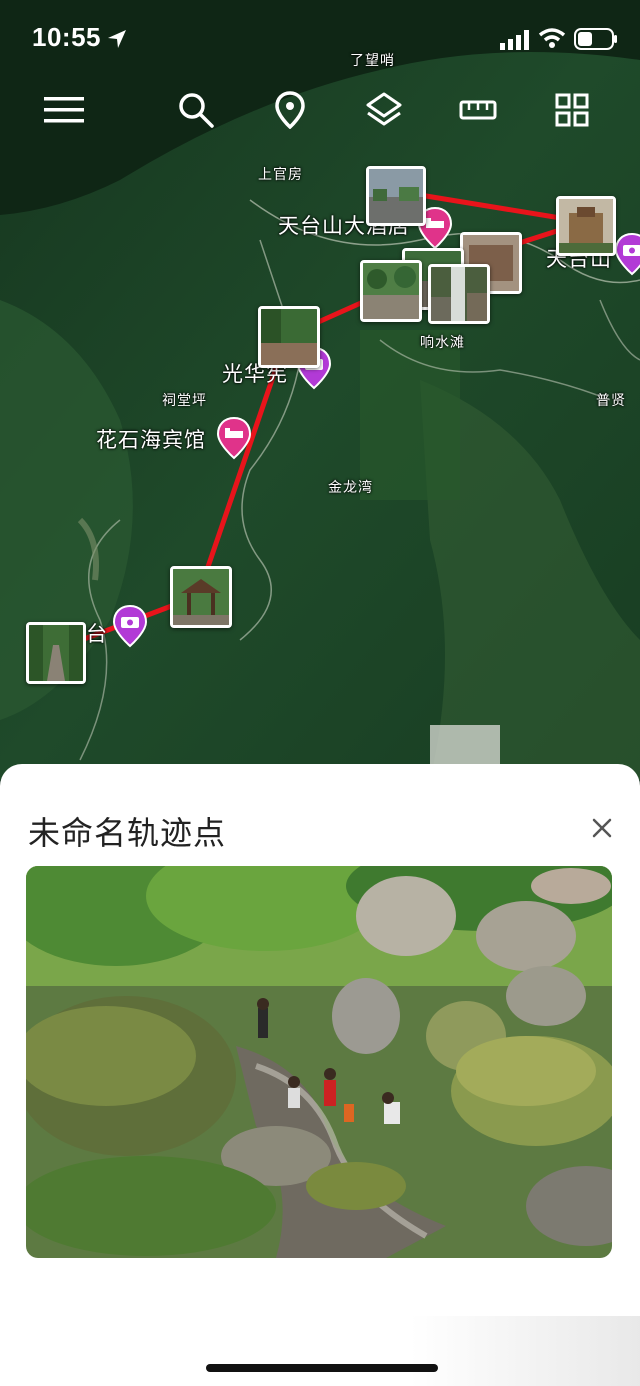  I want to click on layers-icon, so click(384, 109).